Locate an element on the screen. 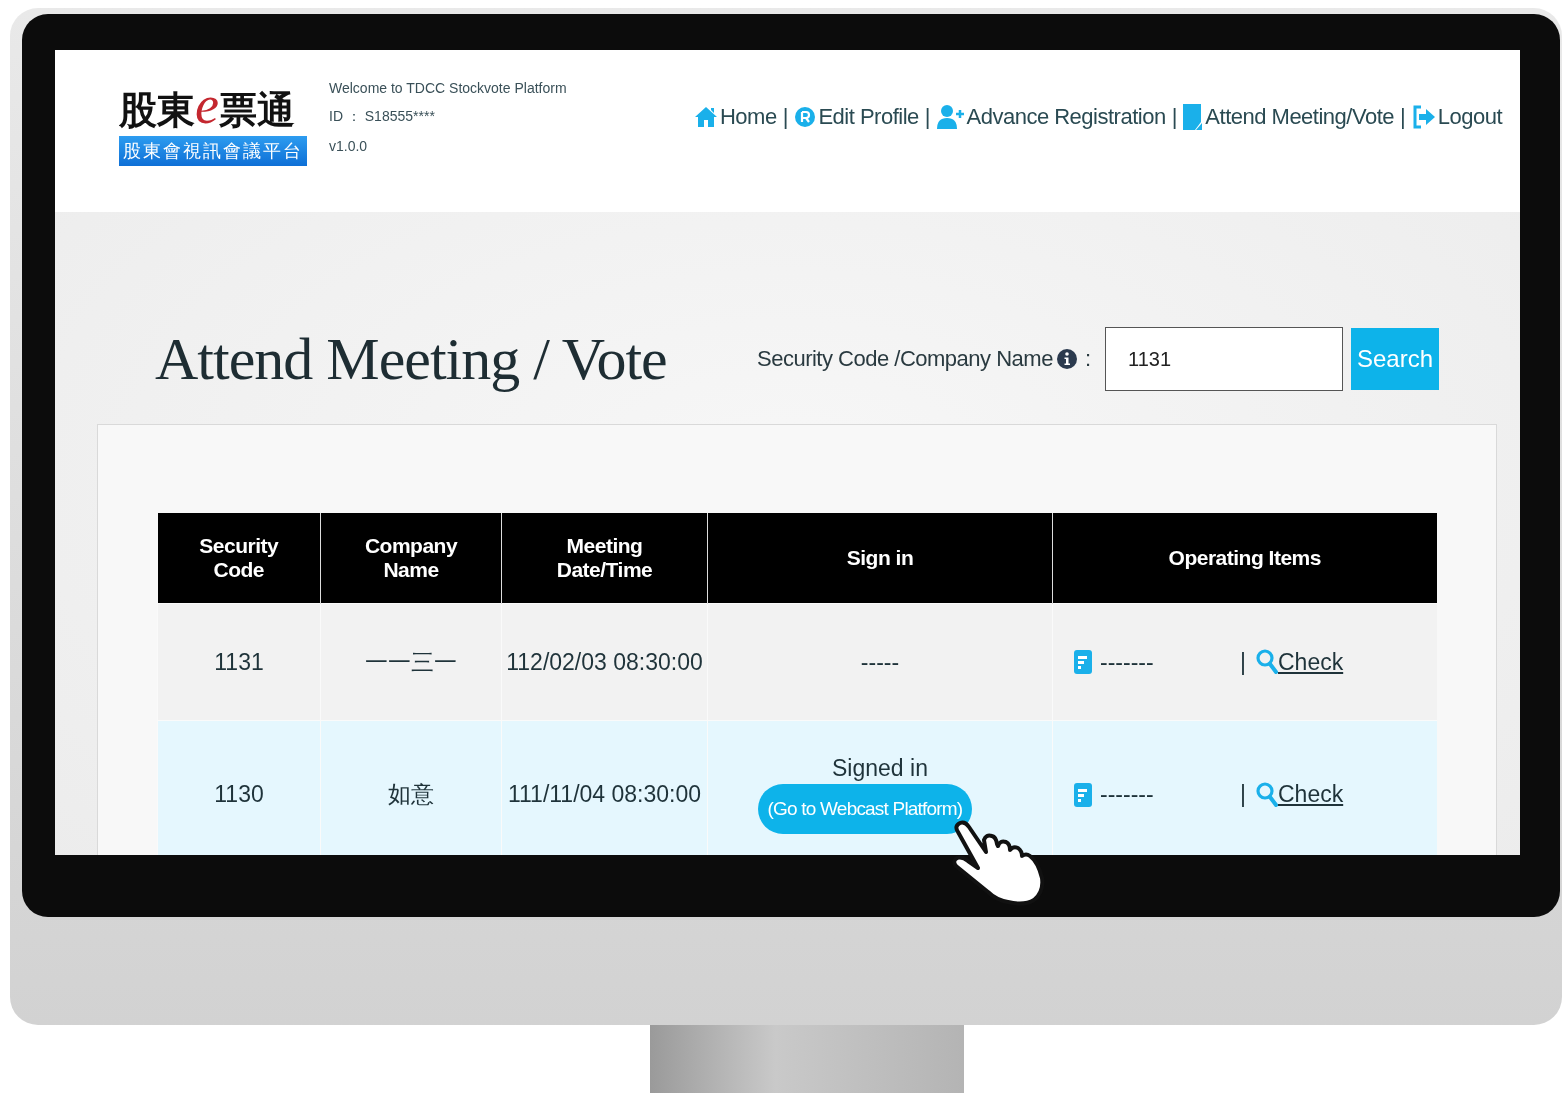 The width and height of the screenshot is (1562, 1093). search-field: 1131 is located at coordinates (1224, 359).